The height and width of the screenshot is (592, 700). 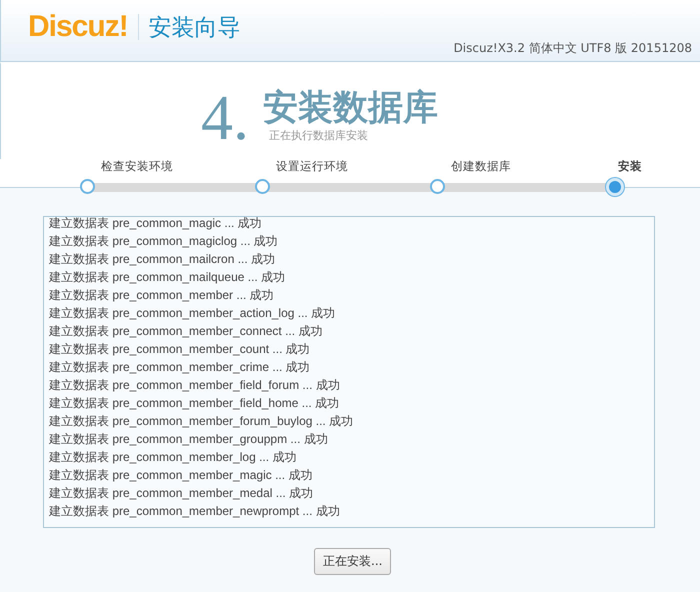 What do you see at coordinates (350, 108) in the screenshot?
I see `step-title: 安装数据库` at bounding box center [350, 108].